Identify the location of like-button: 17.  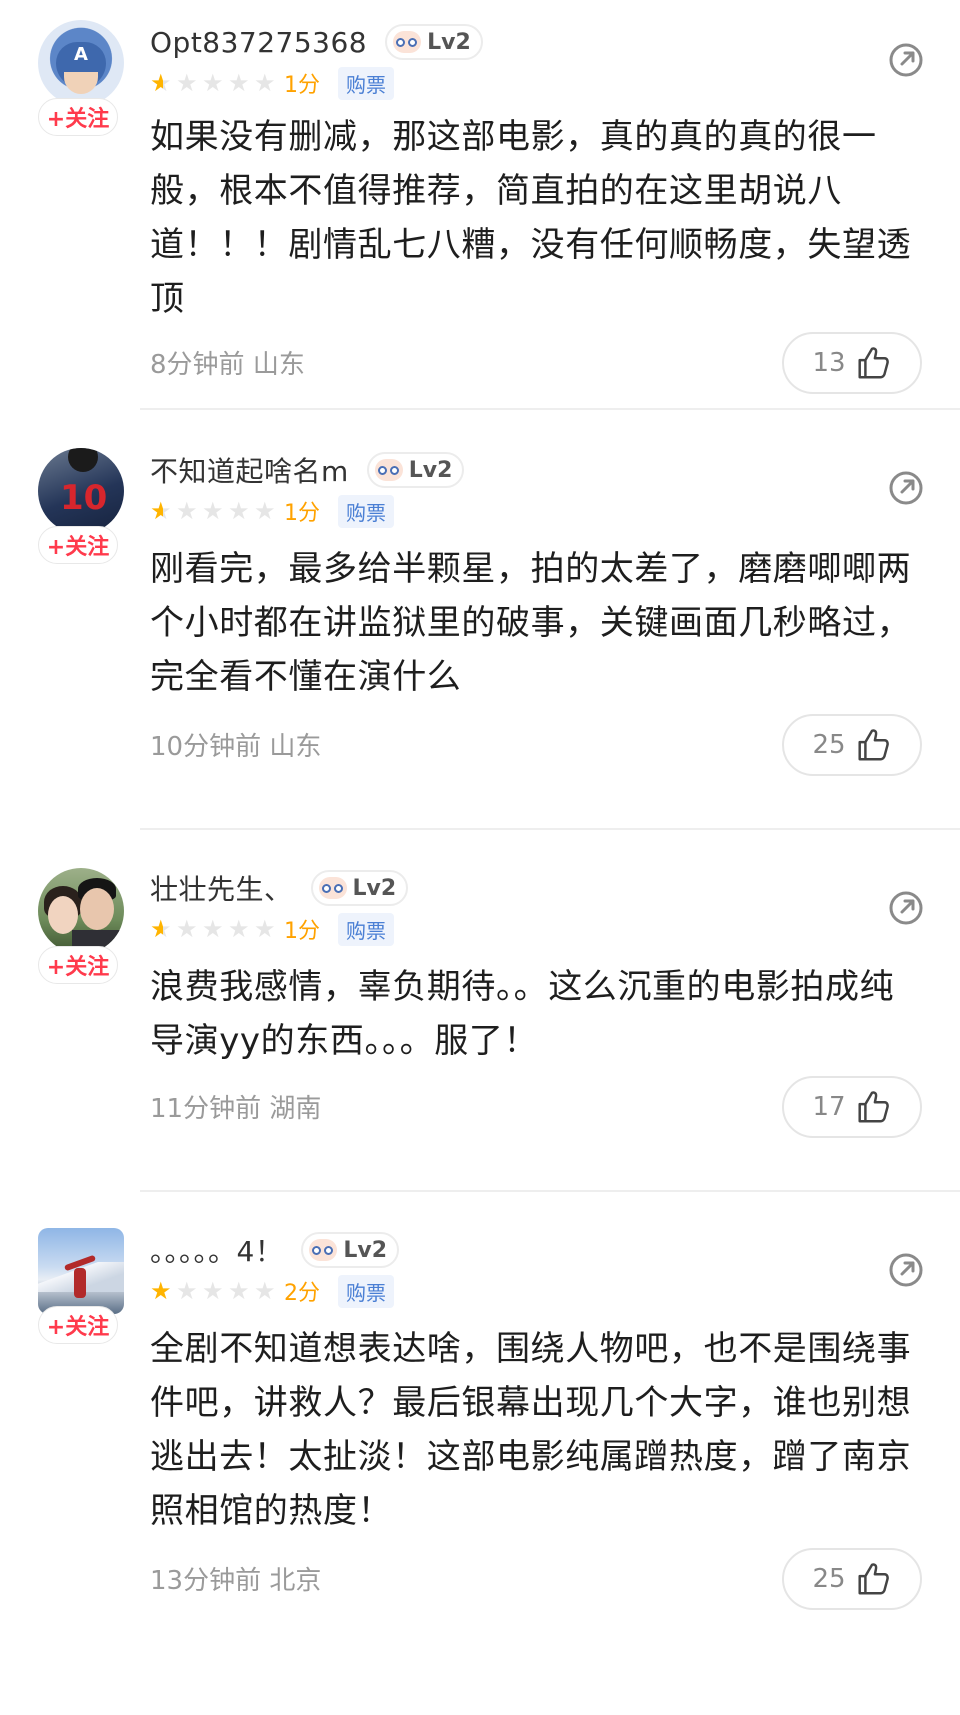
(852, 1107).